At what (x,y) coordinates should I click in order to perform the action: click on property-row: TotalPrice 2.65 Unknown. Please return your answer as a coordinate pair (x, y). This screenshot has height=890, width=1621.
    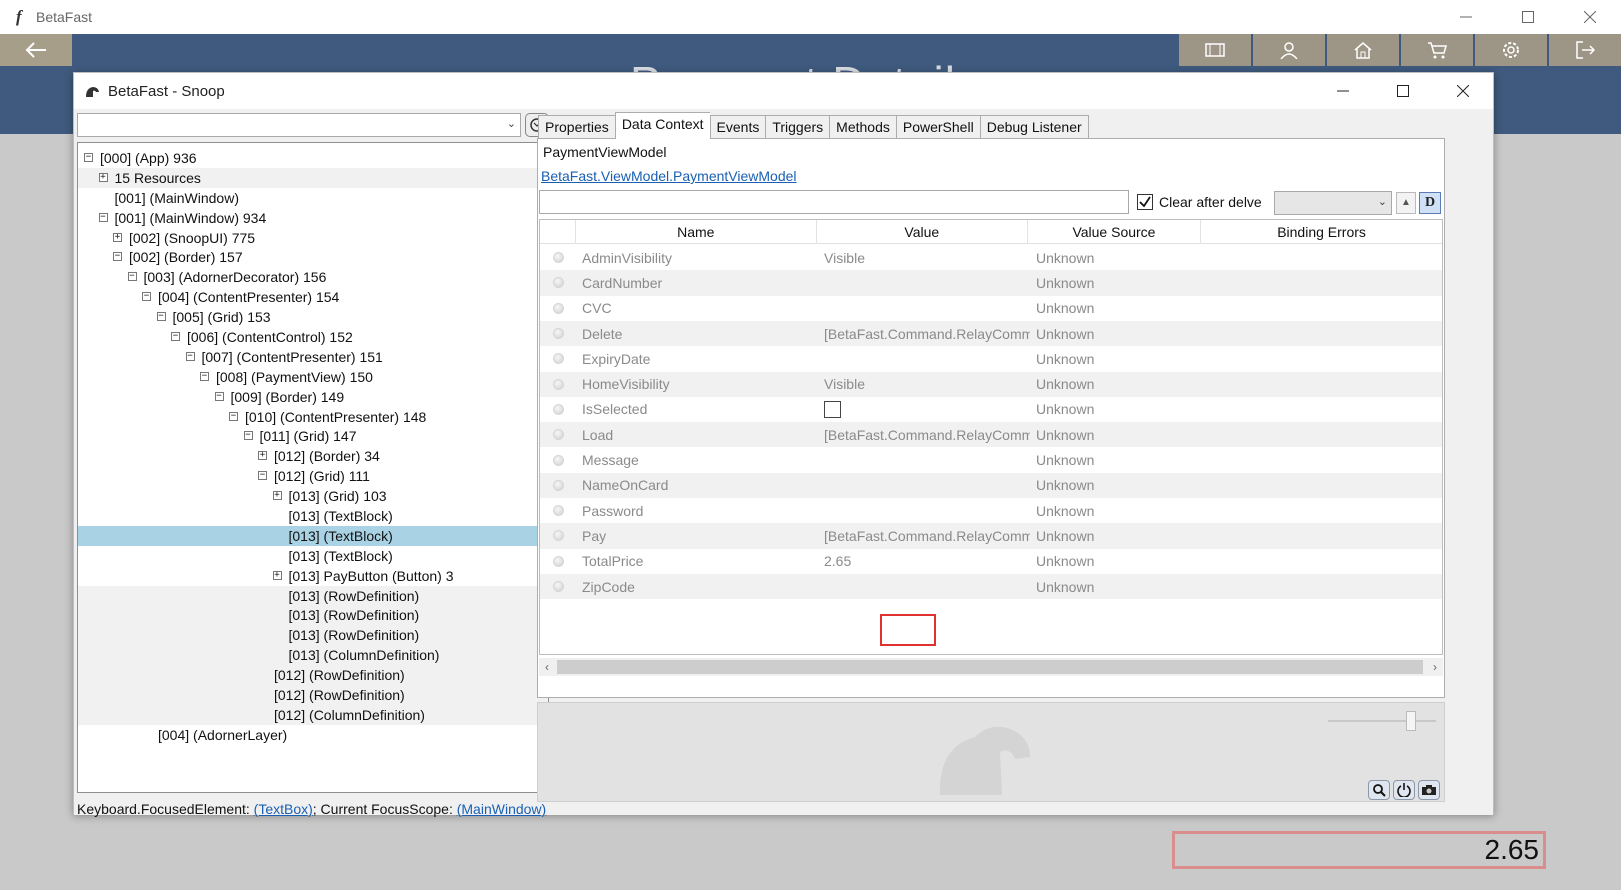
    Looking at the image, I should click on (991, 561).